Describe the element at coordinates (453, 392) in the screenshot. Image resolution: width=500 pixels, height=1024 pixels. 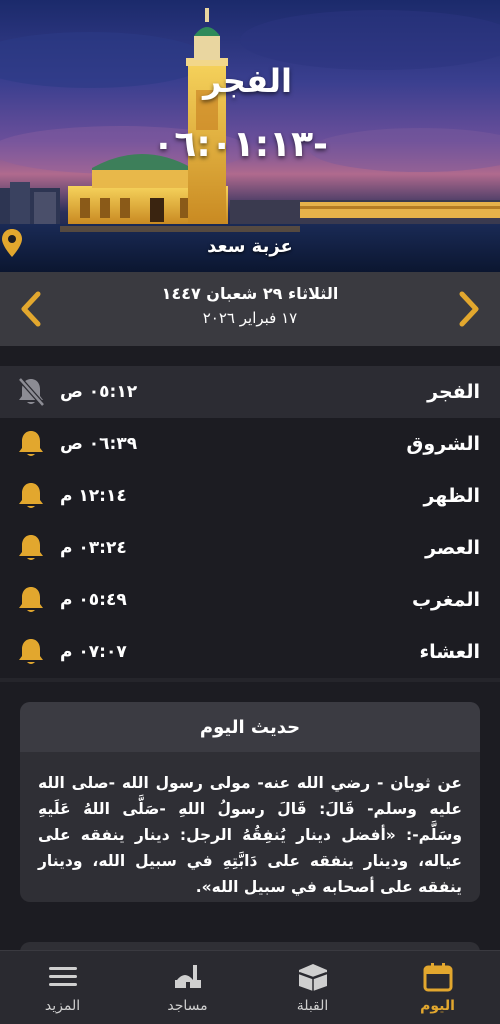
I see `prayer-name: الفجر` at that location.